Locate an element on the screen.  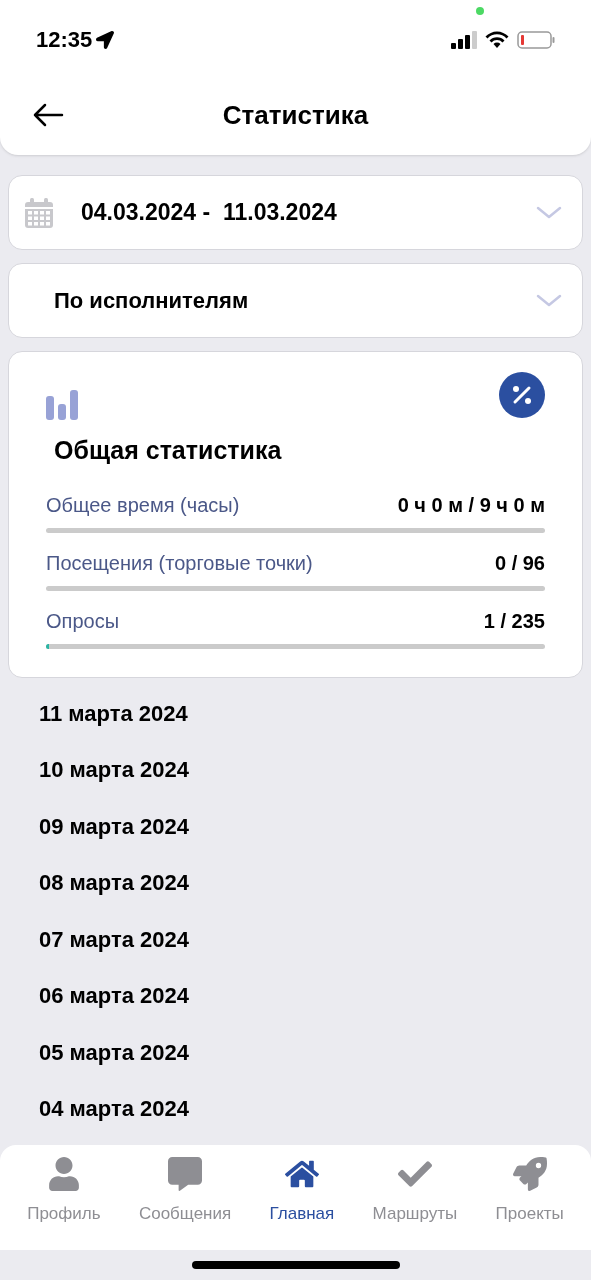
person-icon is located at coordinates (63, 1174).